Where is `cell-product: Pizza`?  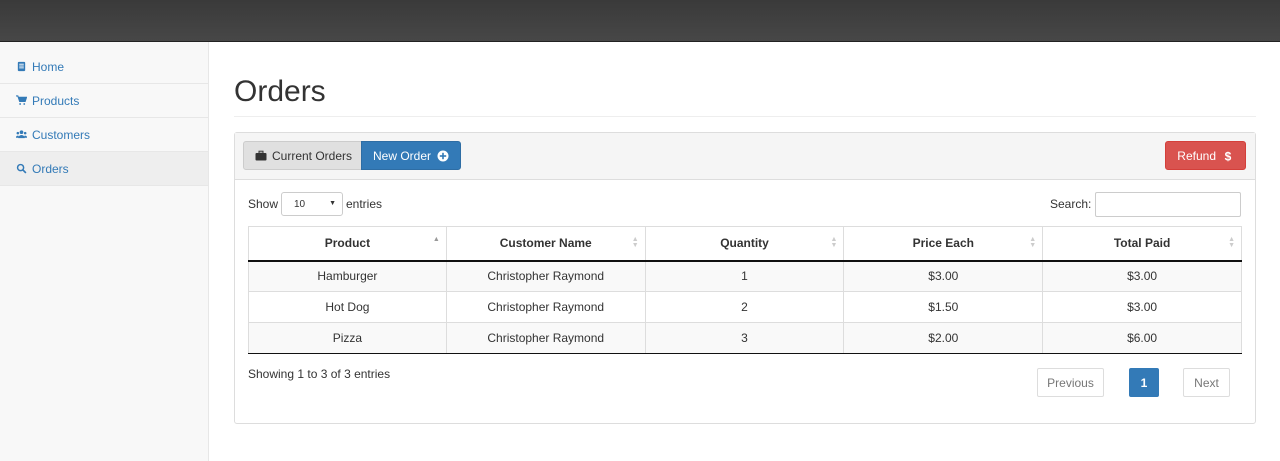
cell-product: Pizza is located at coordinates (347, 338).